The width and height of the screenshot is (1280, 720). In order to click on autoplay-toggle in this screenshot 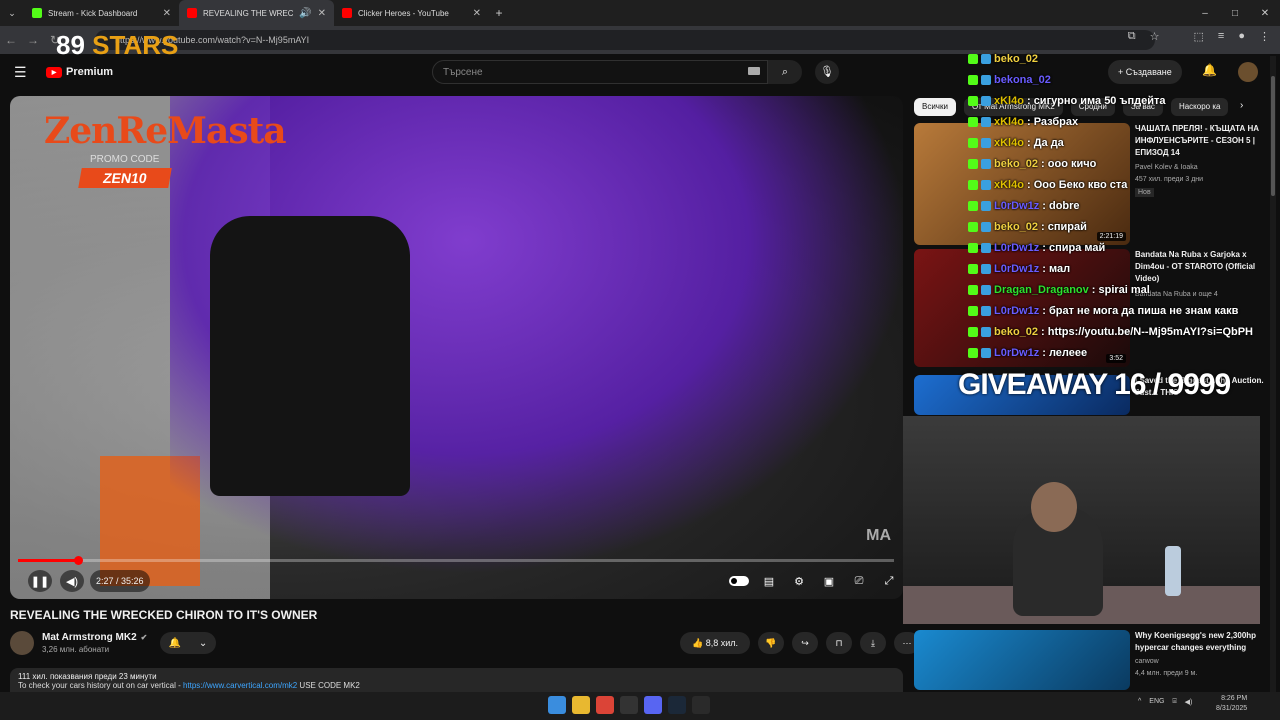, I will do `click(739, 581)`.